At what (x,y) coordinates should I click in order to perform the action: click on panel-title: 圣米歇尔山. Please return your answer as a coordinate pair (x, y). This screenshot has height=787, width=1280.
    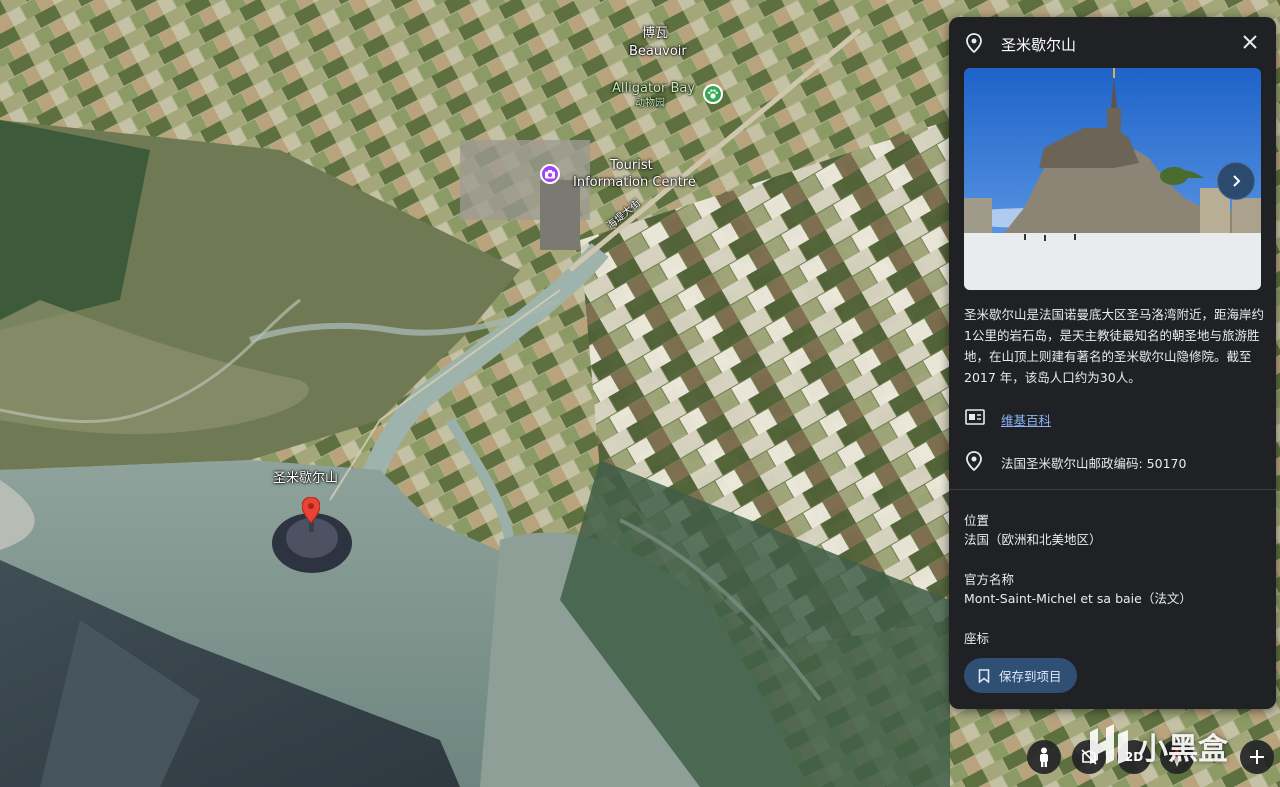
    Looking at the image, I should click on (1039, 45).